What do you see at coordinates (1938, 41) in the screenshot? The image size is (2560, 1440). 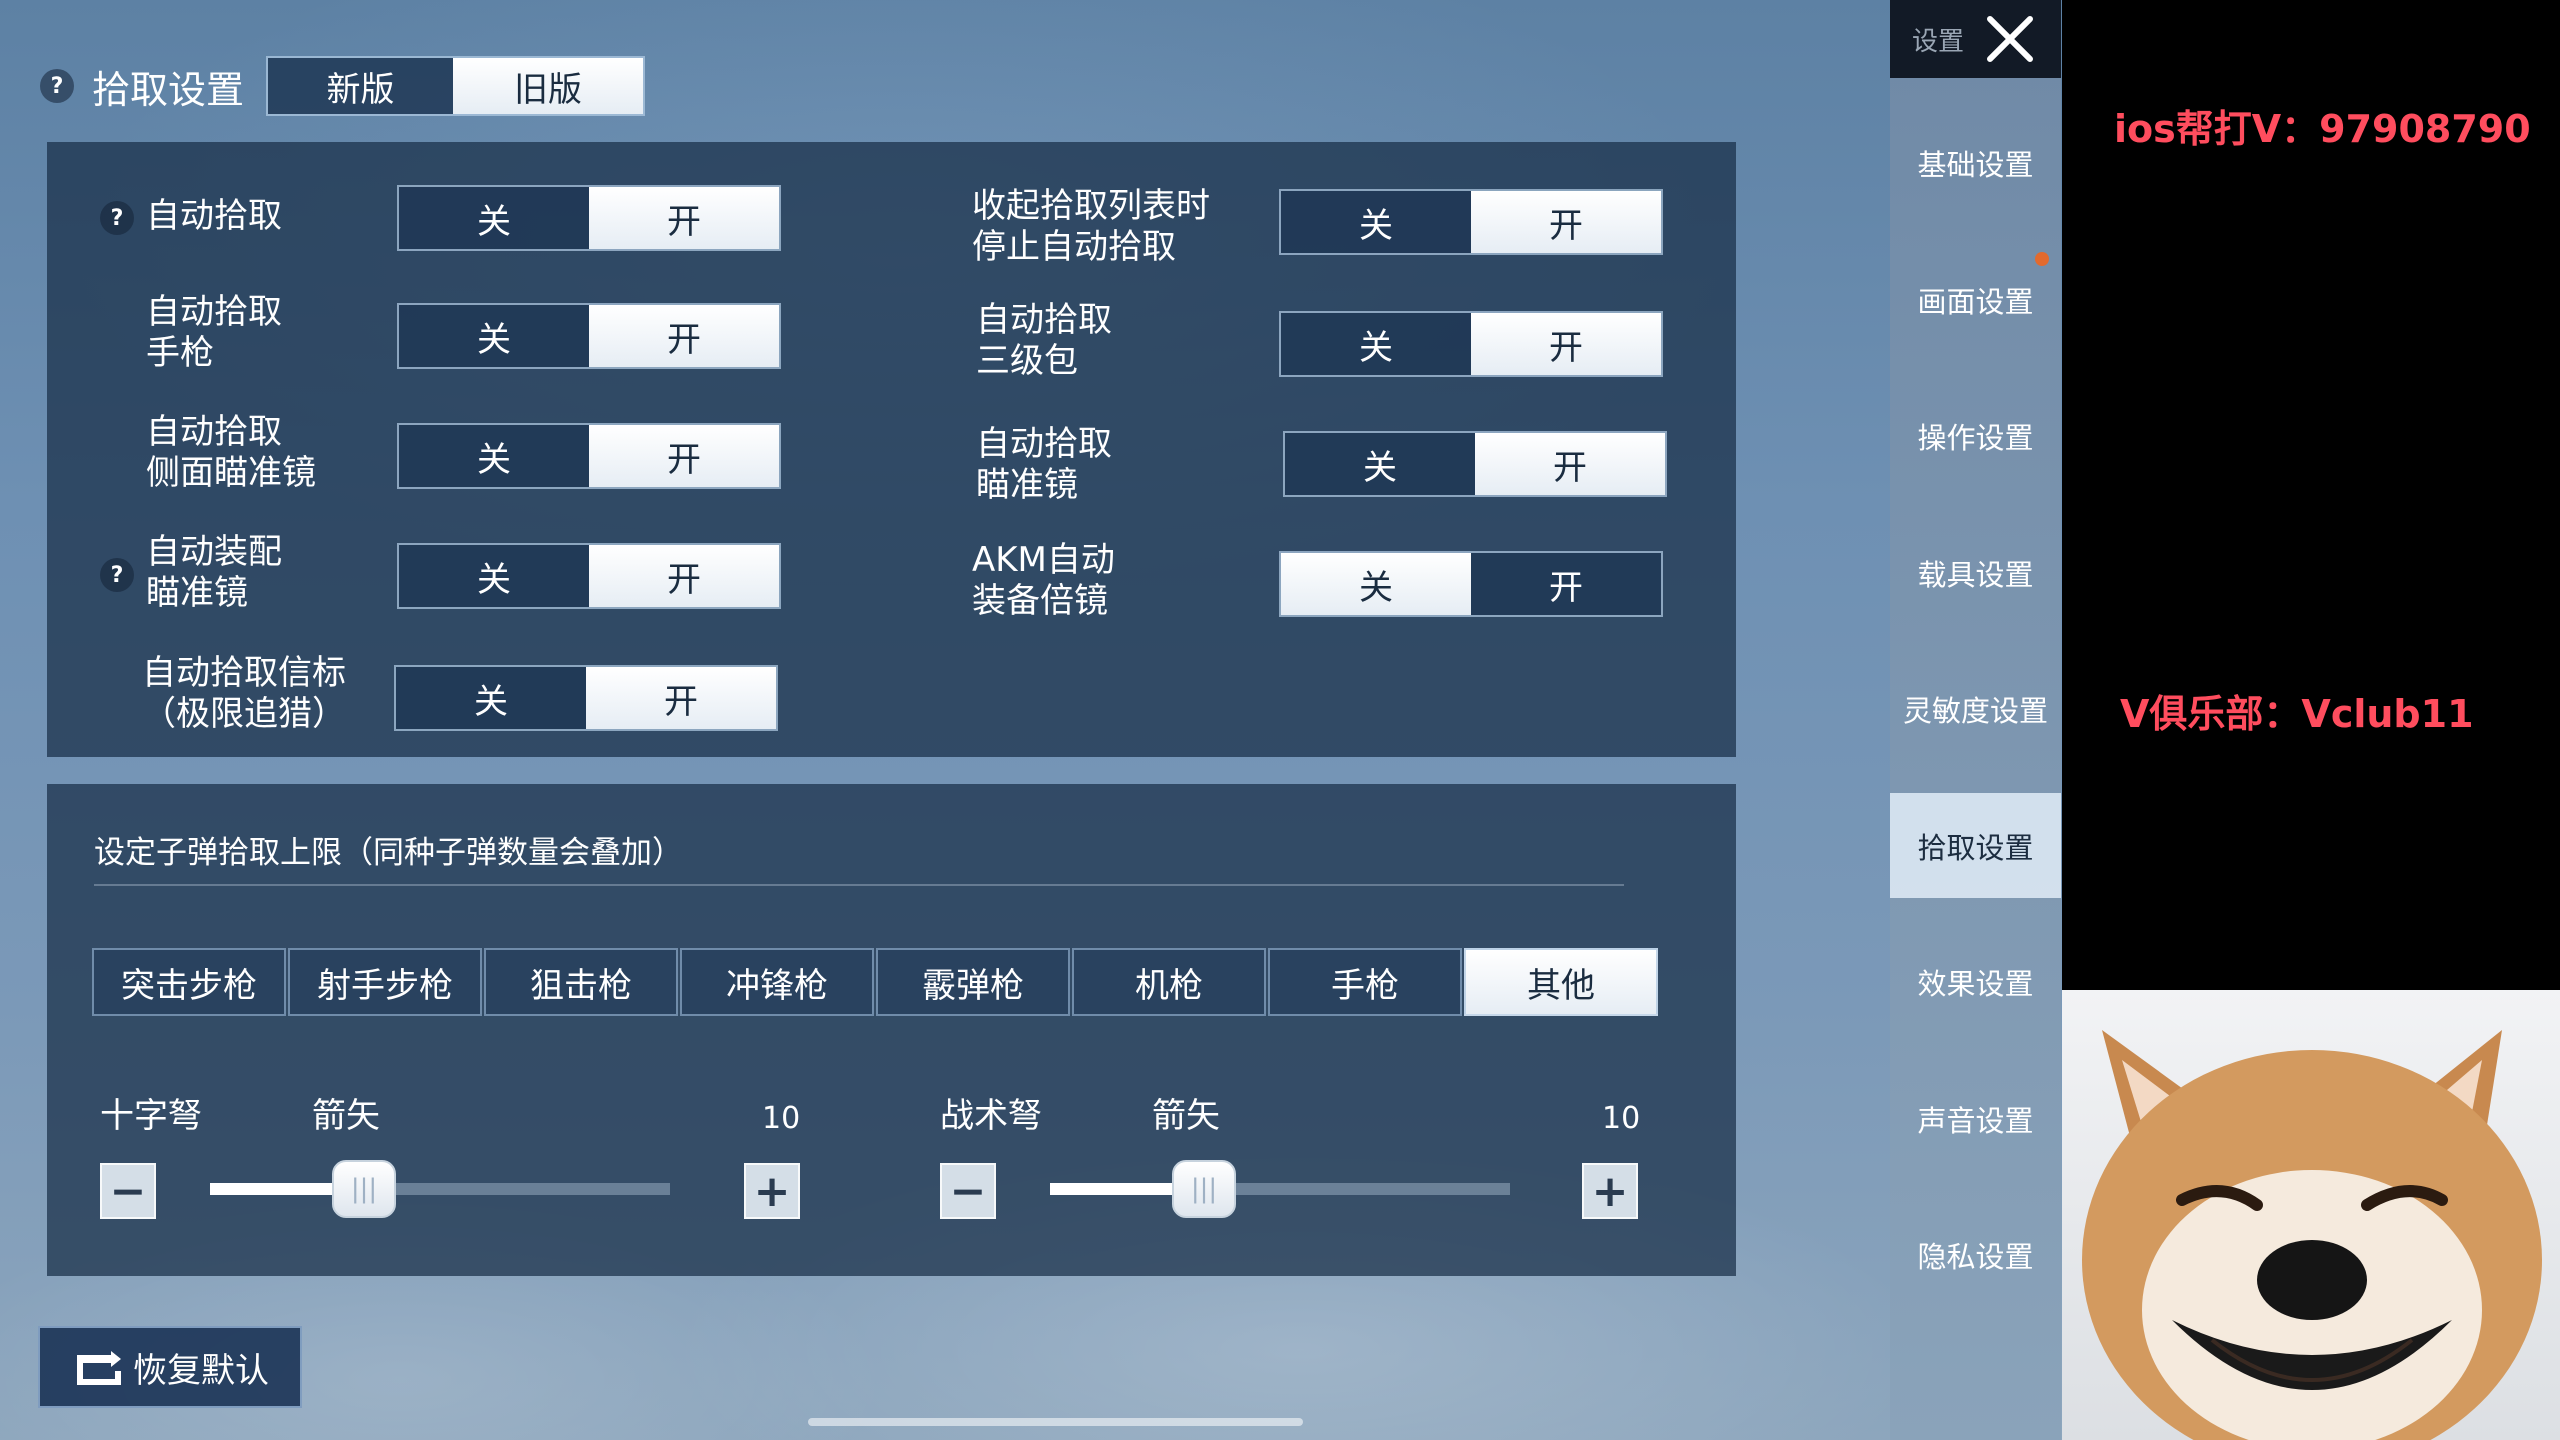 I see `sidebar-title: 设置` at bounding box center [1938, 41].